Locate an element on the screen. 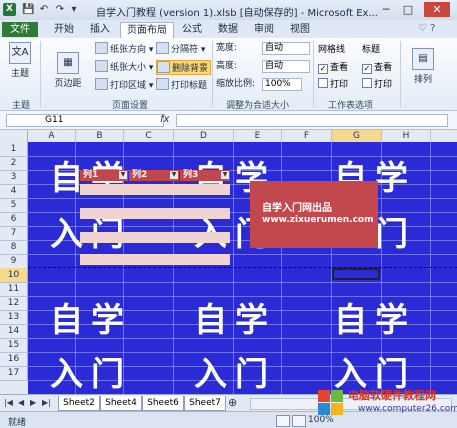 This screenshot has height=428, width=457. scale-input: 100% is located at coordinates (282, 84).